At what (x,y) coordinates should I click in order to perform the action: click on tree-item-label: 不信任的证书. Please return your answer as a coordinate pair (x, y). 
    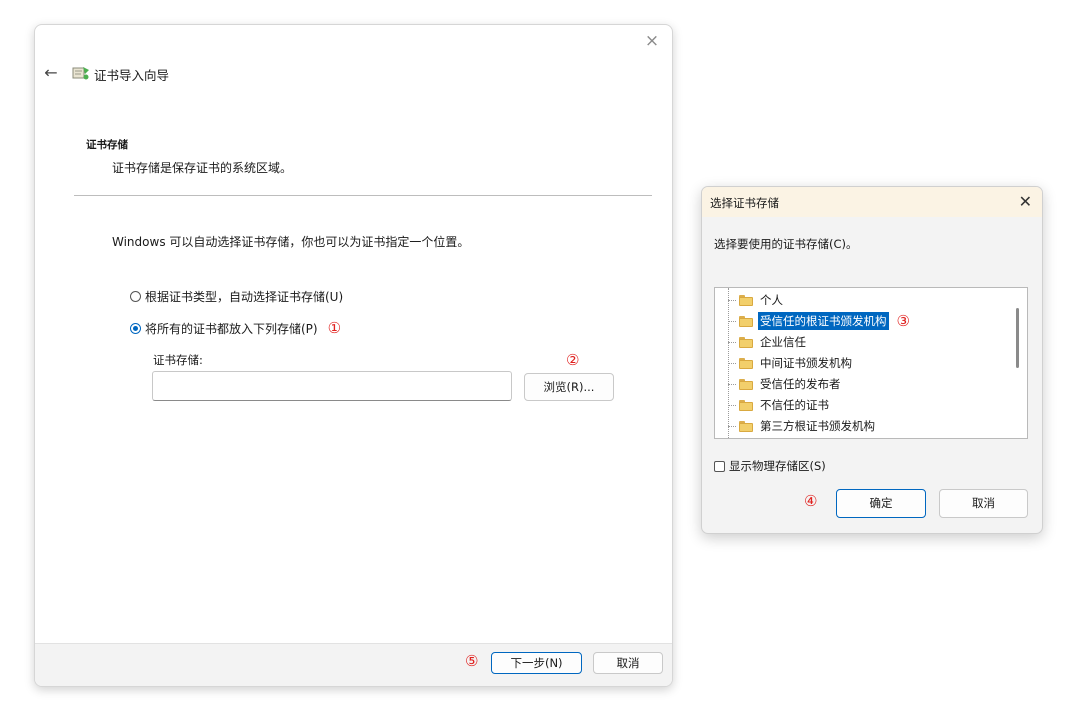
    Looking at the image, I should click on (794, 405).